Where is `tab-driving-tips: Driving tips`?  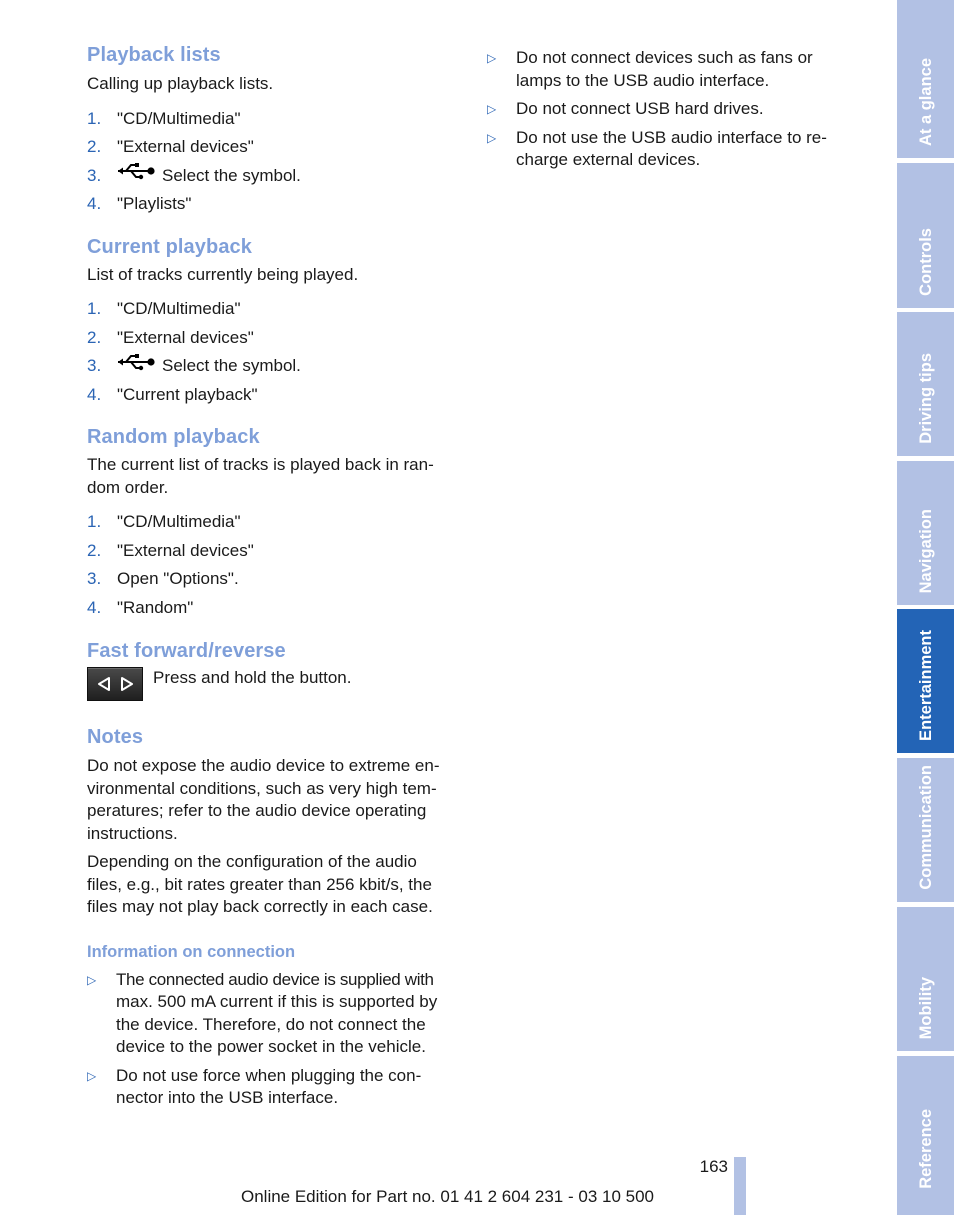 tab-driving-tips: Driving tips is located at coordinates (925, 384).